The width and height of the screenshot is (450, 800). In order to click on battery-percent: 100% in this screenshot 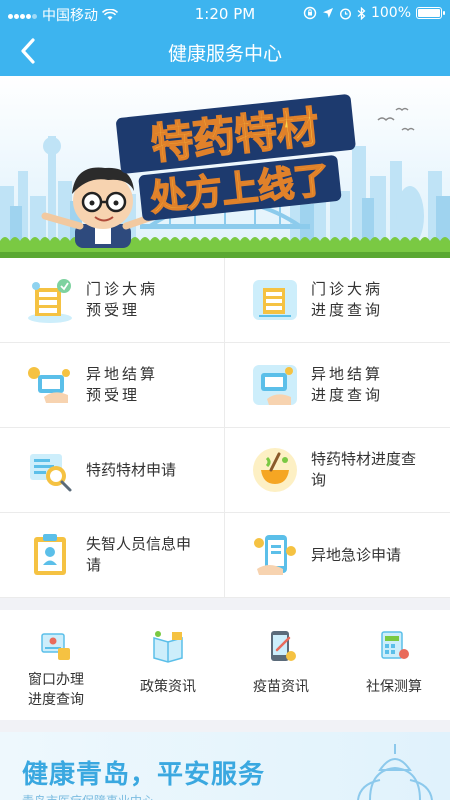, I will do `click(390, 13)`.